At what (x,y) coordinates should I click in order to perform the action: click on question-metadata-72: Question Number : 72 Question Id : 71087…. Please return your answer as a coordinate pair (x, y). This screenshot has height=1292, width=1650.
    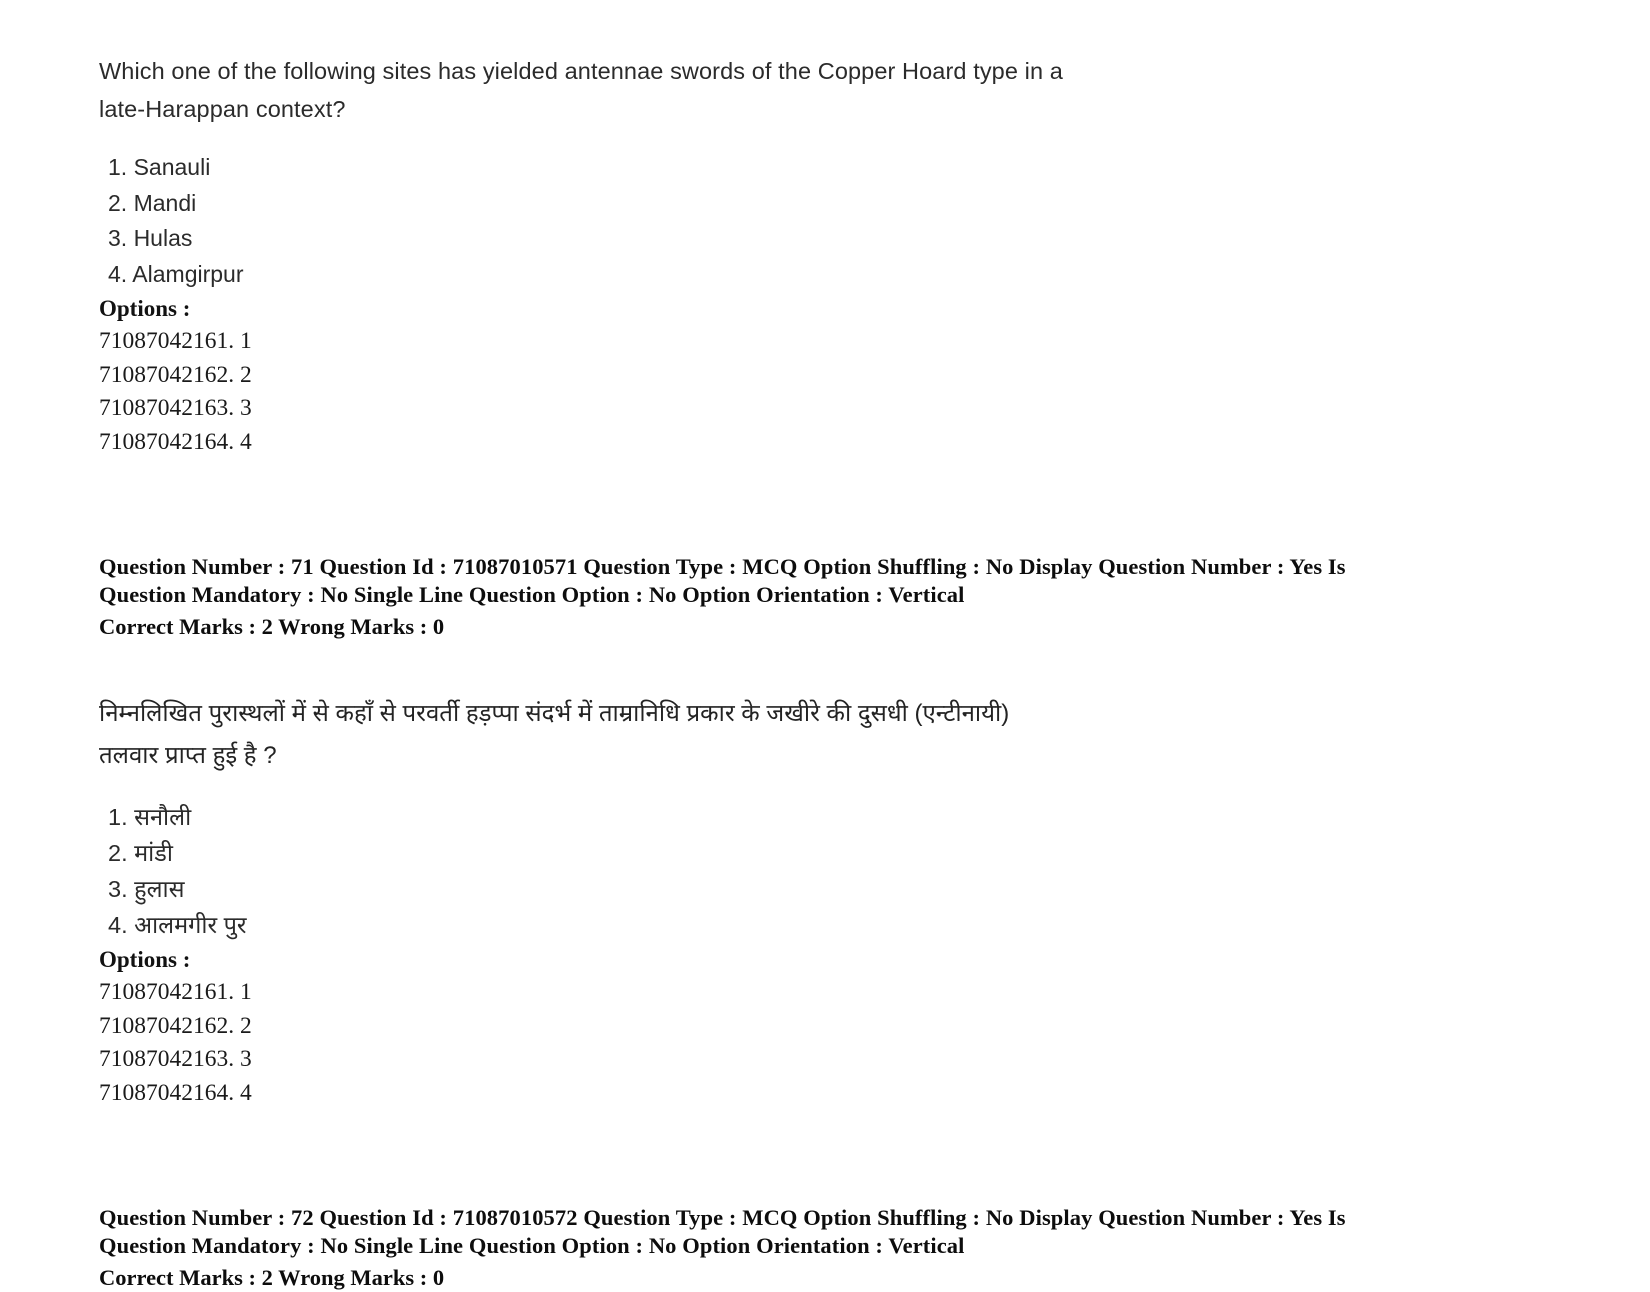
    Looking at the image, I should click on (809, 1232).